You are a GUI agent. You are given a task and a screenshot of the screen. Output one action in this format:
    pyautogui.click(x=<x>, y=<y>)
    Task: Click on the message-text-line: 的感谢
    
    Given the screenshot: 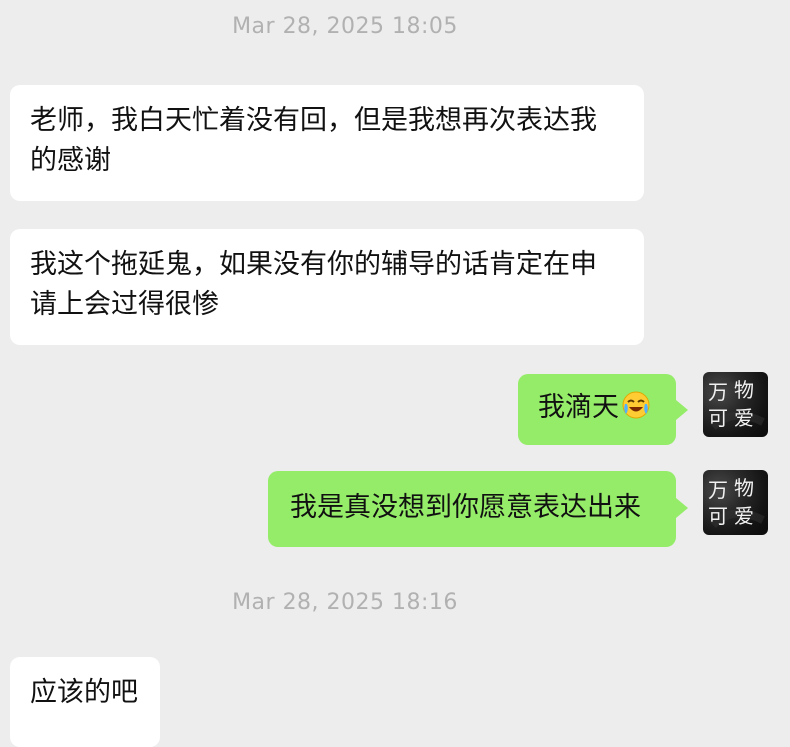 What is the action you would take?
    pyautogui.click(x=70, y=160)
    